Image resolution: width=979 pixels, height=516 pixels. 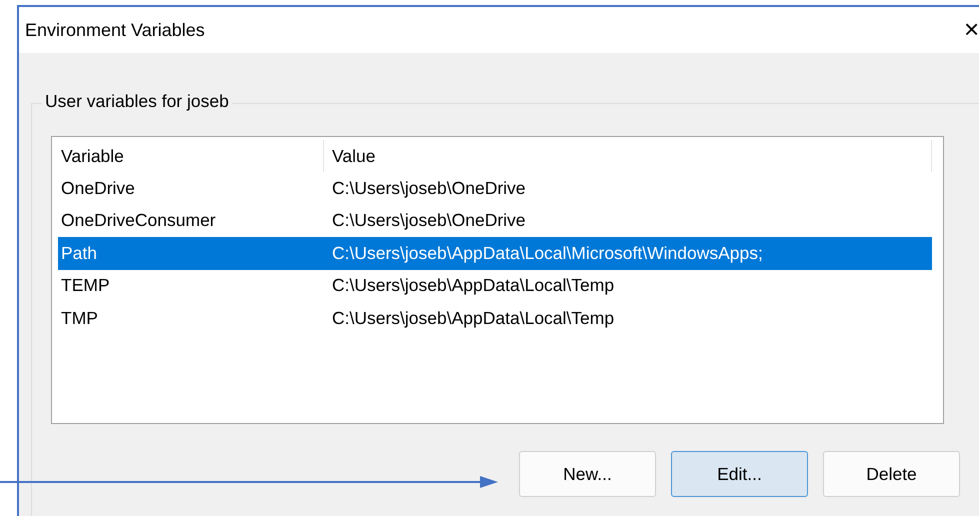 I want to click on table-row: OneDrive C:\Users\joseb\OneDrive, so click(x=495, y=188).